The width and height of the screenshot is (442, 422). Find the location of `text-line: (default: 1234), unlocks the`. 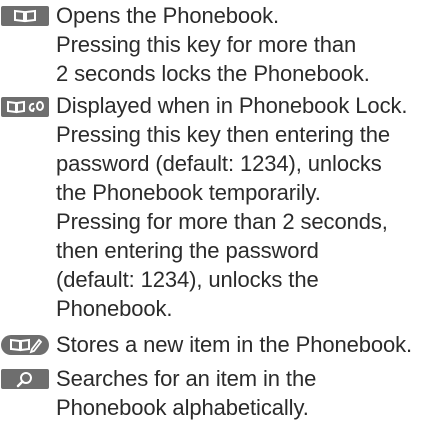

text-line: (default: 1234), unlocks the is located at coordinates (187, 279).